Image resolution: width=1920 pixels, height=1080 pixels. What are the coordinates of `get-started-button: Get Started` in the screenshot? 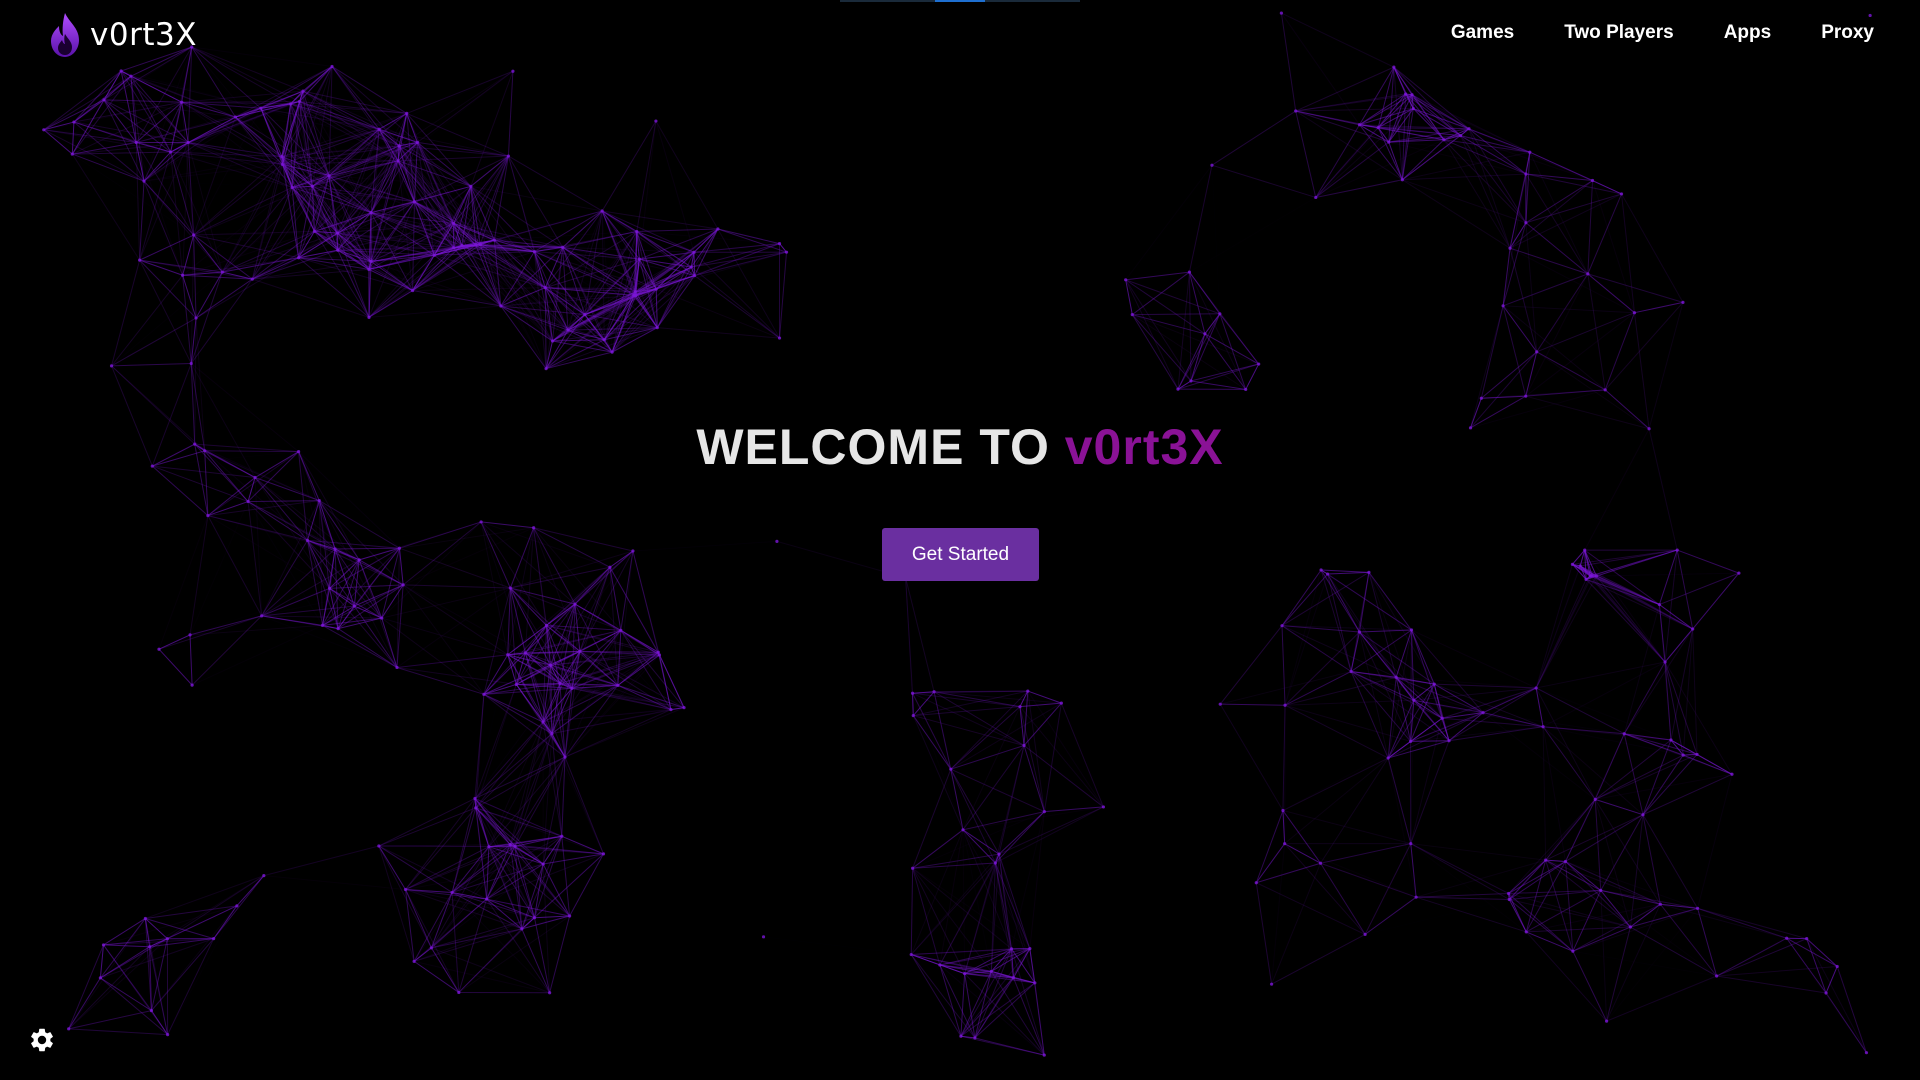 It's located at (960, 554).